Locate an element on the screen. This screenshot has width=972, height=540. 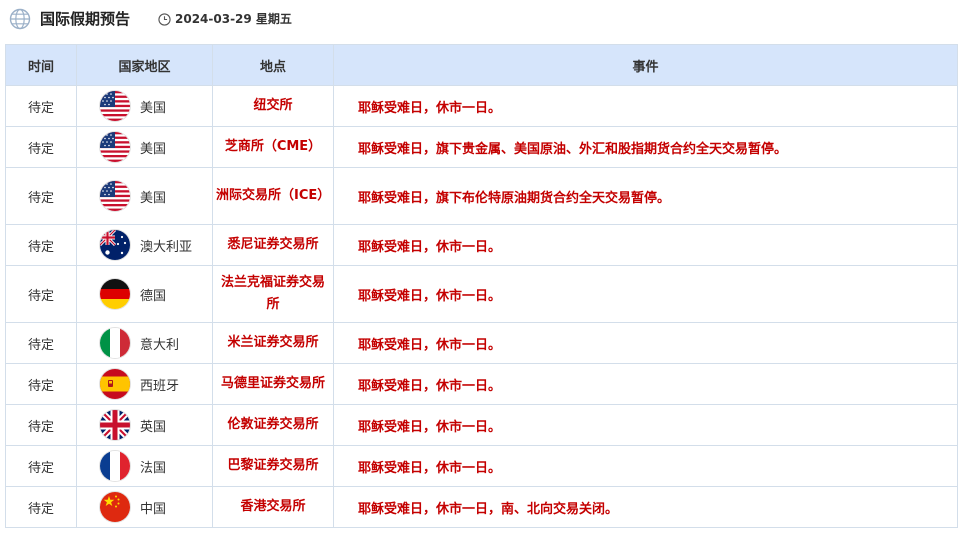
country-name: 英国 is located at coordinates (153, 427).